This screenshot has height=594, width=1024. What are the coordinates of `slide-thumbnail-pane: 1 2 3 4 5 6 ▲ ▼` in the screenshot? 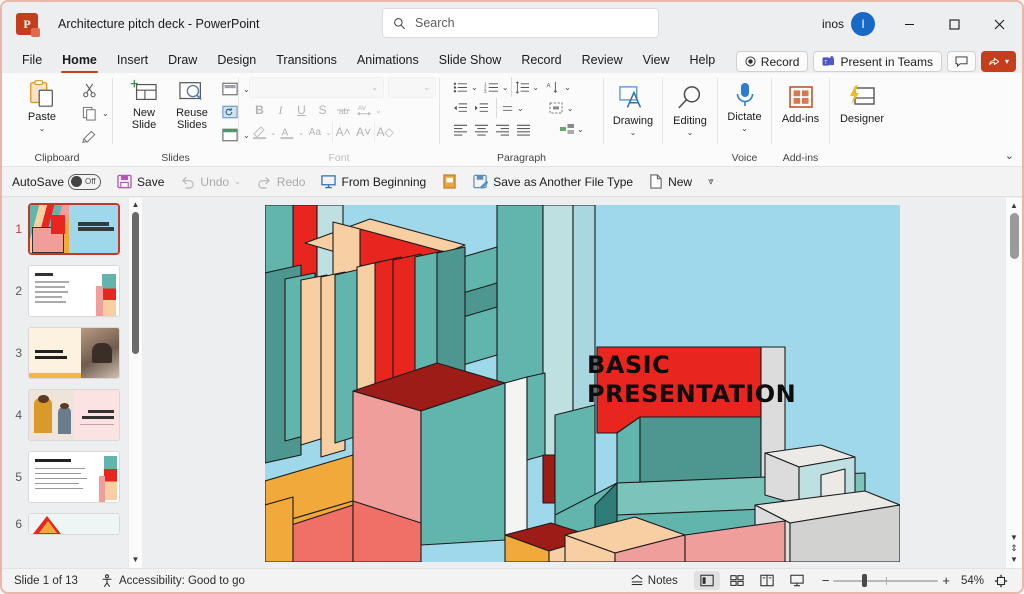 It's located at (72, 383).